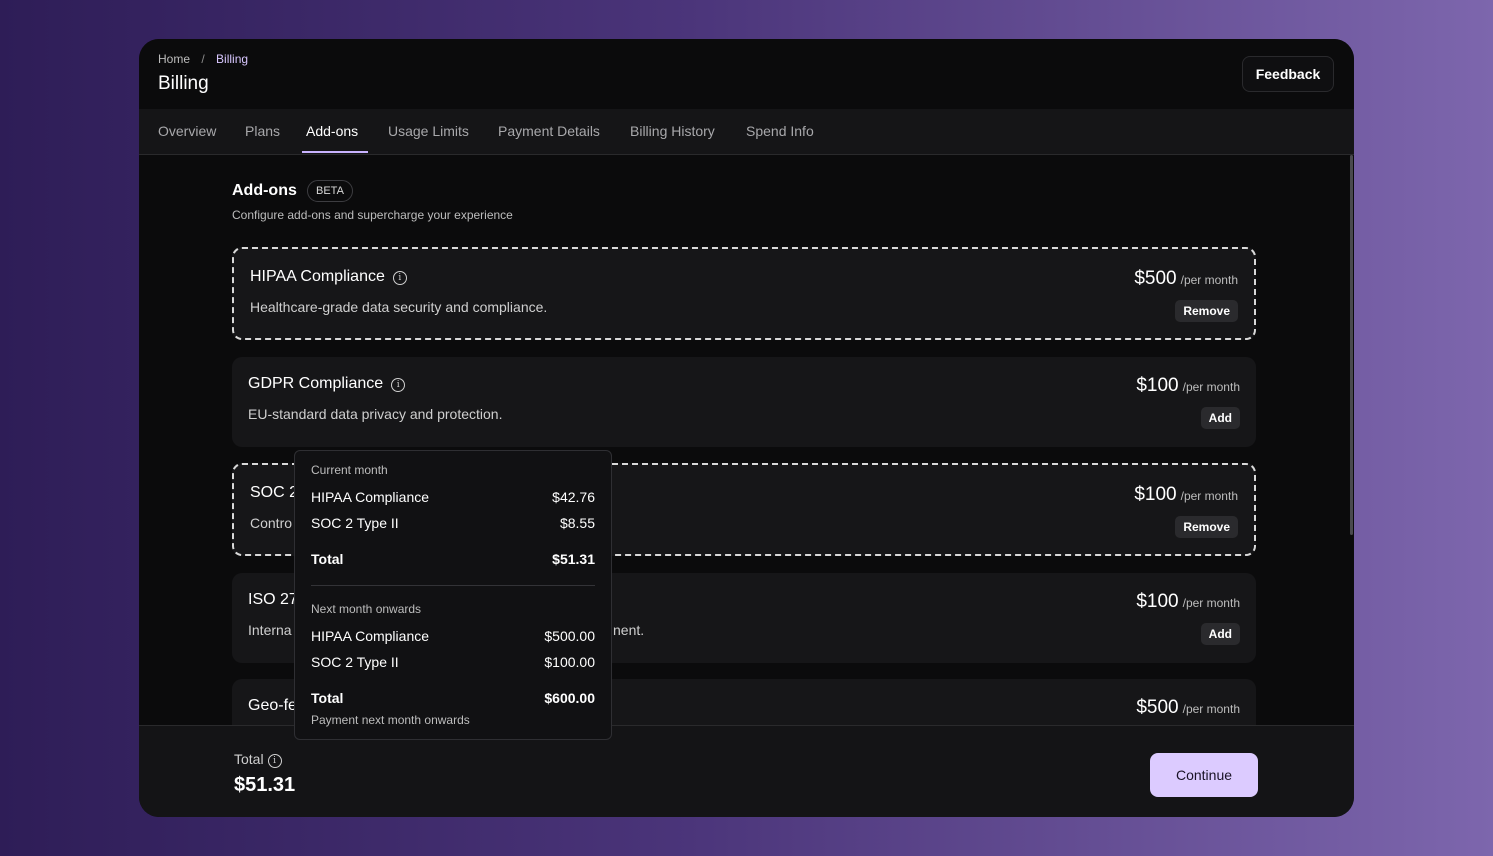 Image resolution: width=1493 pixels, height=856 pixels. What do you see at coordinates (262, 131) in the screenshot?
I see `tab-plans: Plans` at bounding box center [262, 131].